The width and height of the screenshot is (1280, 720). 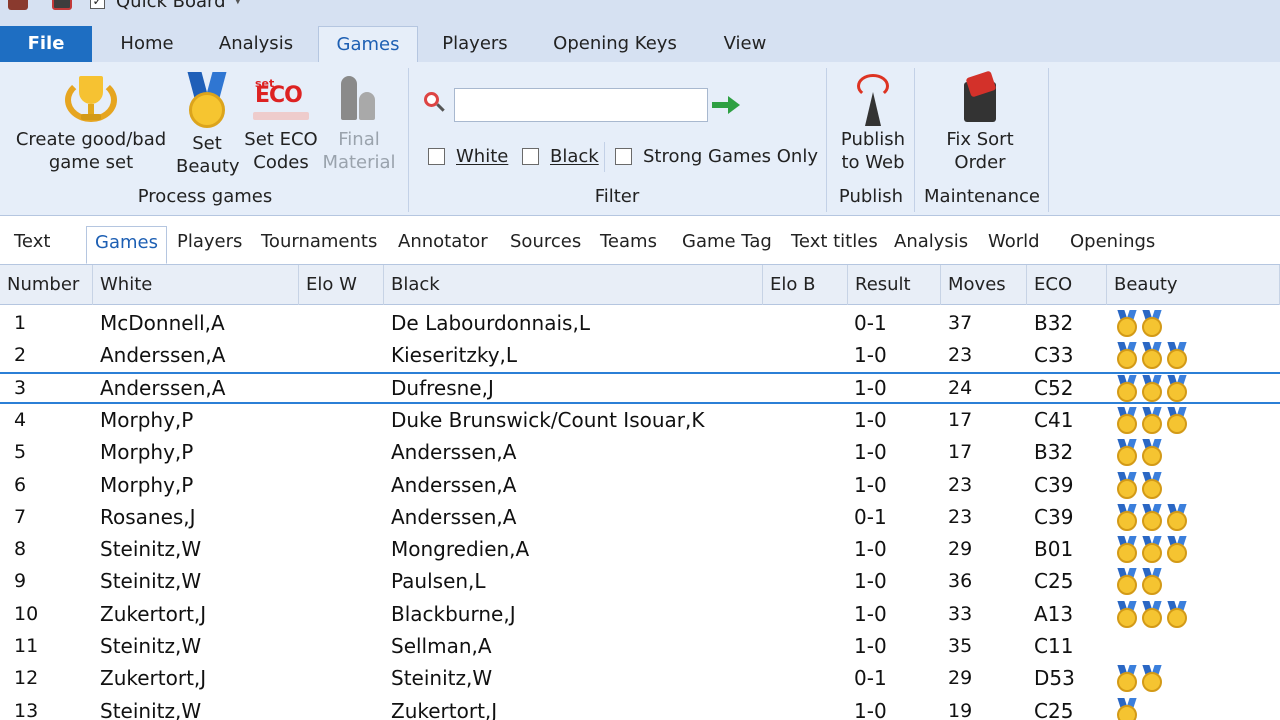 I want to click on cell-moves: 35, so click(x=960, y=646).